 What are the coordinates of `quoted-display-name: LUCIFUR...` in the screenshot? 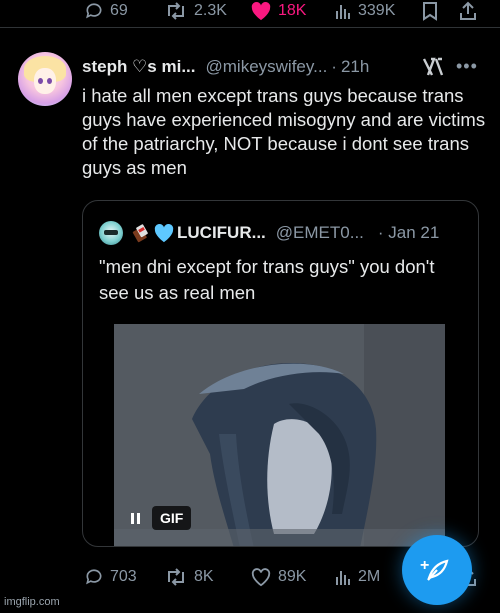 It's located at (221, 232).